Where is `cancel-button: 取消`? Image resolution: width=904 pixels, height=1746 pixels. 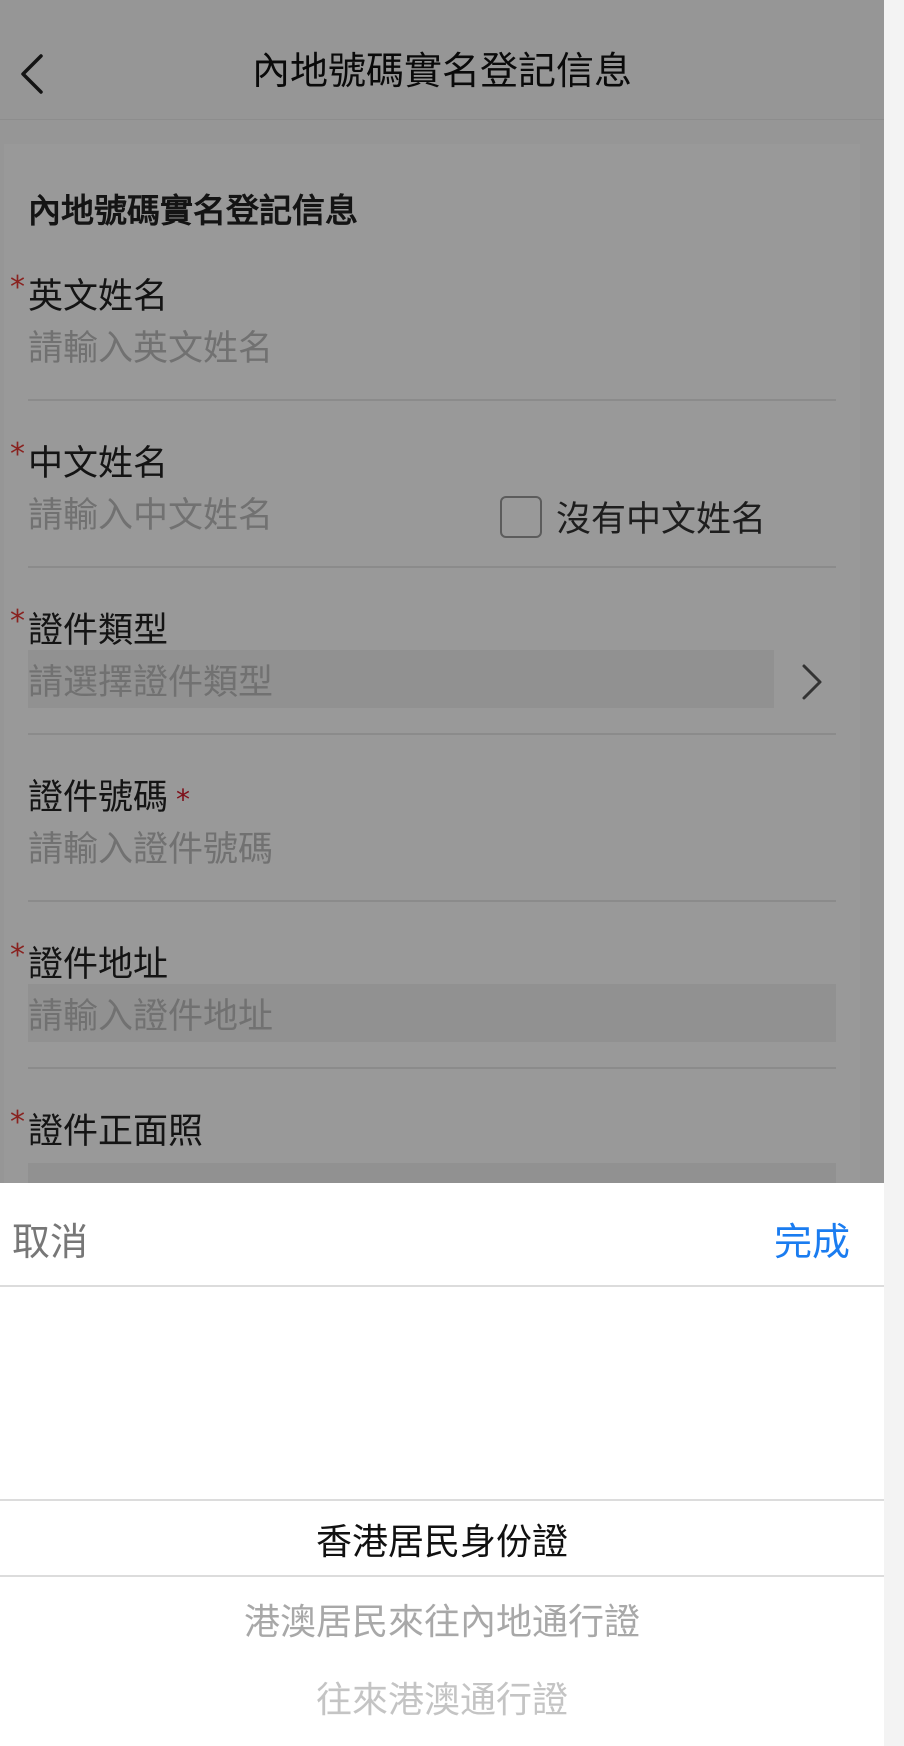 cancel-button: 取消 is located at coordinates (50, 1238).